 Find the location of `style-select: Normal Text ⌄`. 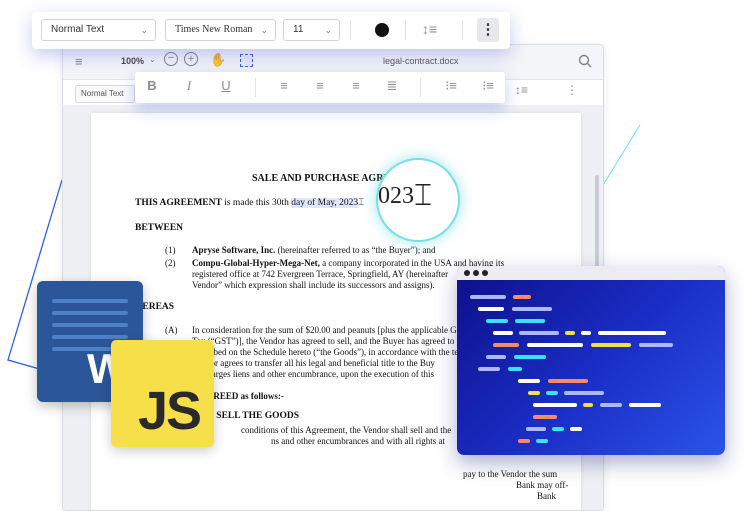

style-select: Normal Text ⌄ is located at coordinates (98, 30).